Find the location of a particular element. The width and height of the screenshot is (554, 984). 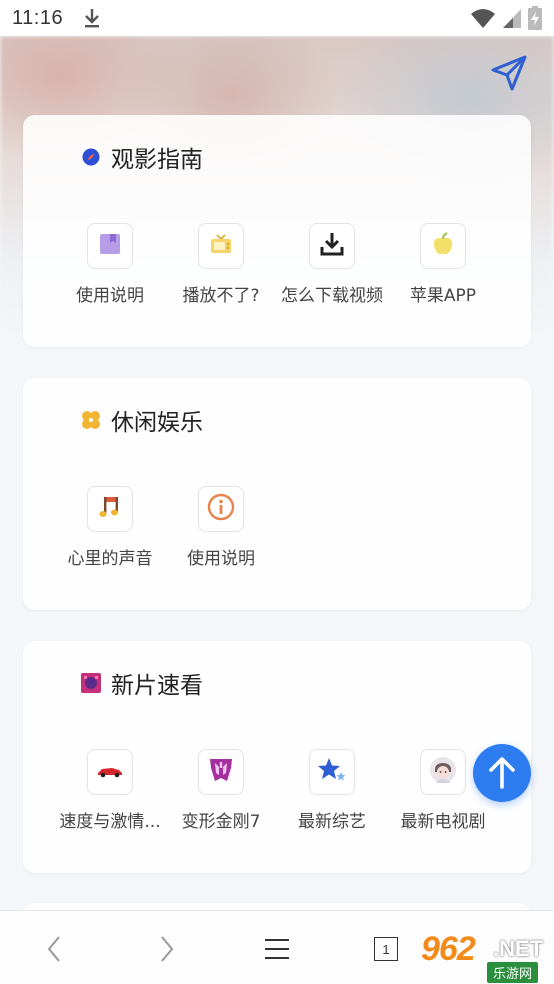

tv-yellow-icon is located at coordinates (221, 246).